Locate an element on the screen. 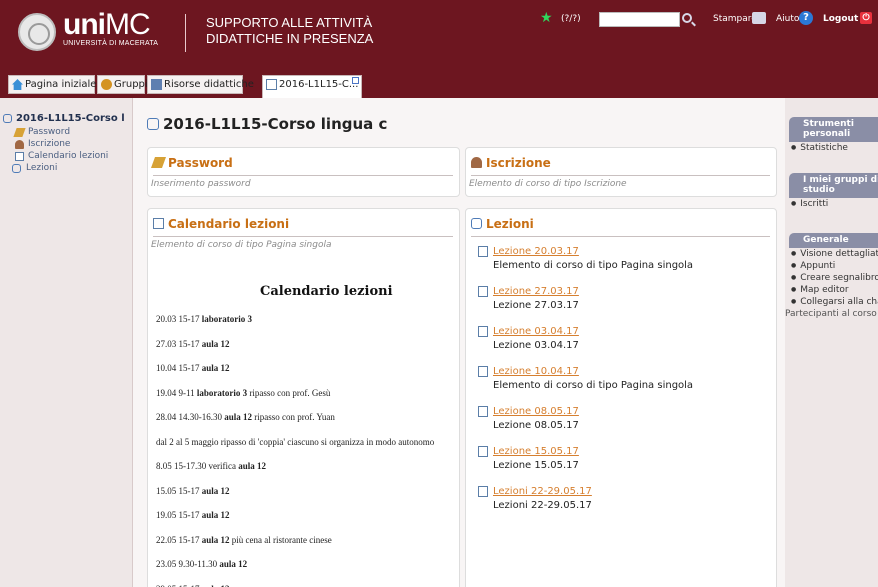 Image resolution: width=878 pixels, height=587 pixels. lesson-link: Lezione 08.05.17 is located at coordinates (536, 411).